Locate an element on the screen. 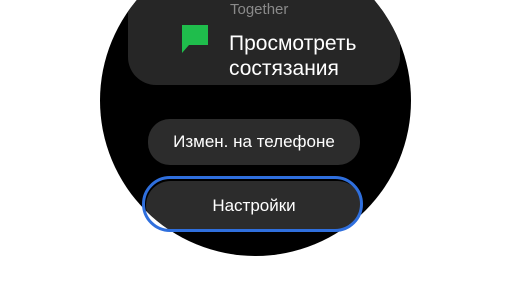  card-subtitle: Together is located at coordinates (259, 9).